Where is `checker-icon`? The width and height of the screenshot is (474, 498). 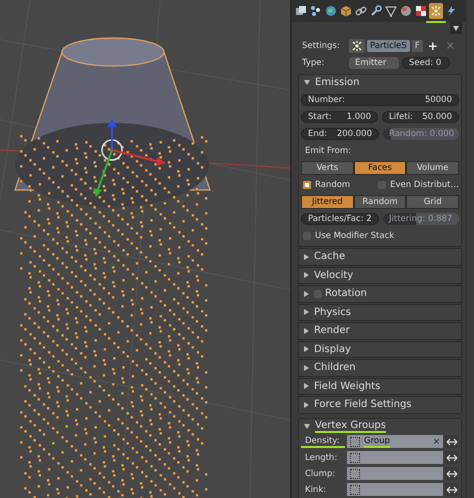 checker-icon is located at coordinates (421, 11).